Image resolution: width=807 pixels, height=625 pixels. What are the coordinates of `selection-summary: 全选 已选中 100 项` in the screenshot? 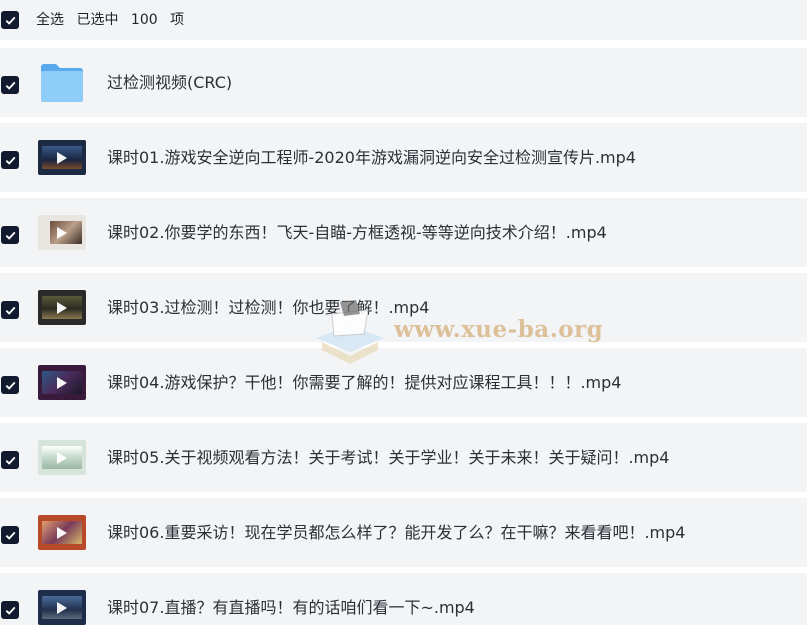 It's located at (114, 20).